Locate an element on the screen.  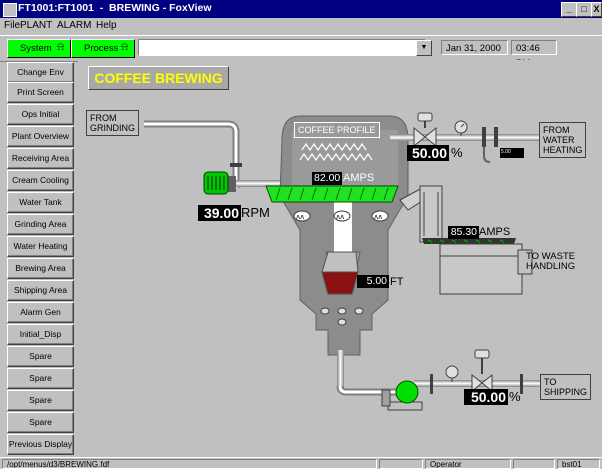
discharge-pipe is located at coordinates (340, 369).